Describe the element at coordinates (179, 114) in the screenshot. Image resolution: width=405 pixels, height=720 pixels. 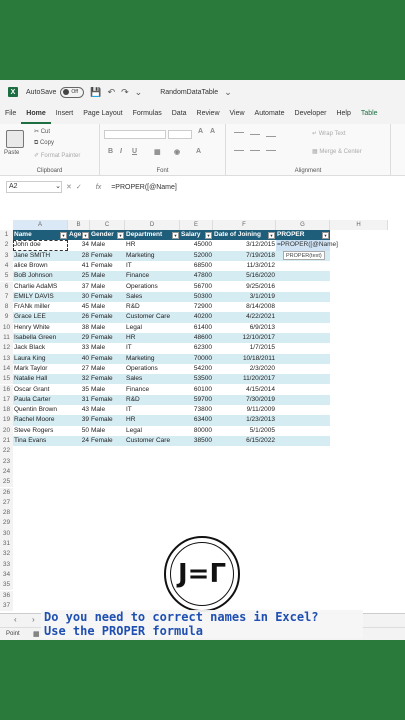
I see `tab-data: Data` at that location.